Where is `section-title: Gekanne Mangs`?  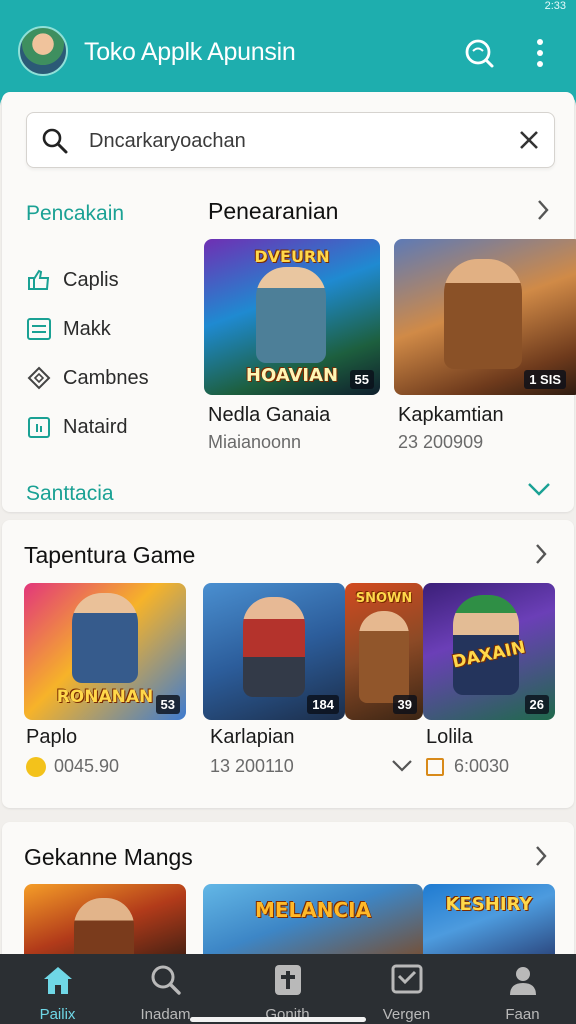 section-title: Gekanne Mangs is located at coordinates (108, 857).